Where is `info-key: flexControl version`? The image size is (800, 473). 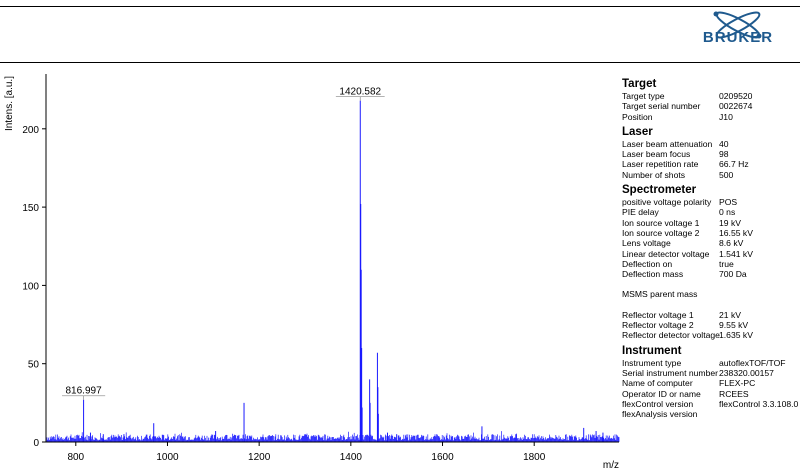 info-key: flexControl version is located at coordinates (658, 403).